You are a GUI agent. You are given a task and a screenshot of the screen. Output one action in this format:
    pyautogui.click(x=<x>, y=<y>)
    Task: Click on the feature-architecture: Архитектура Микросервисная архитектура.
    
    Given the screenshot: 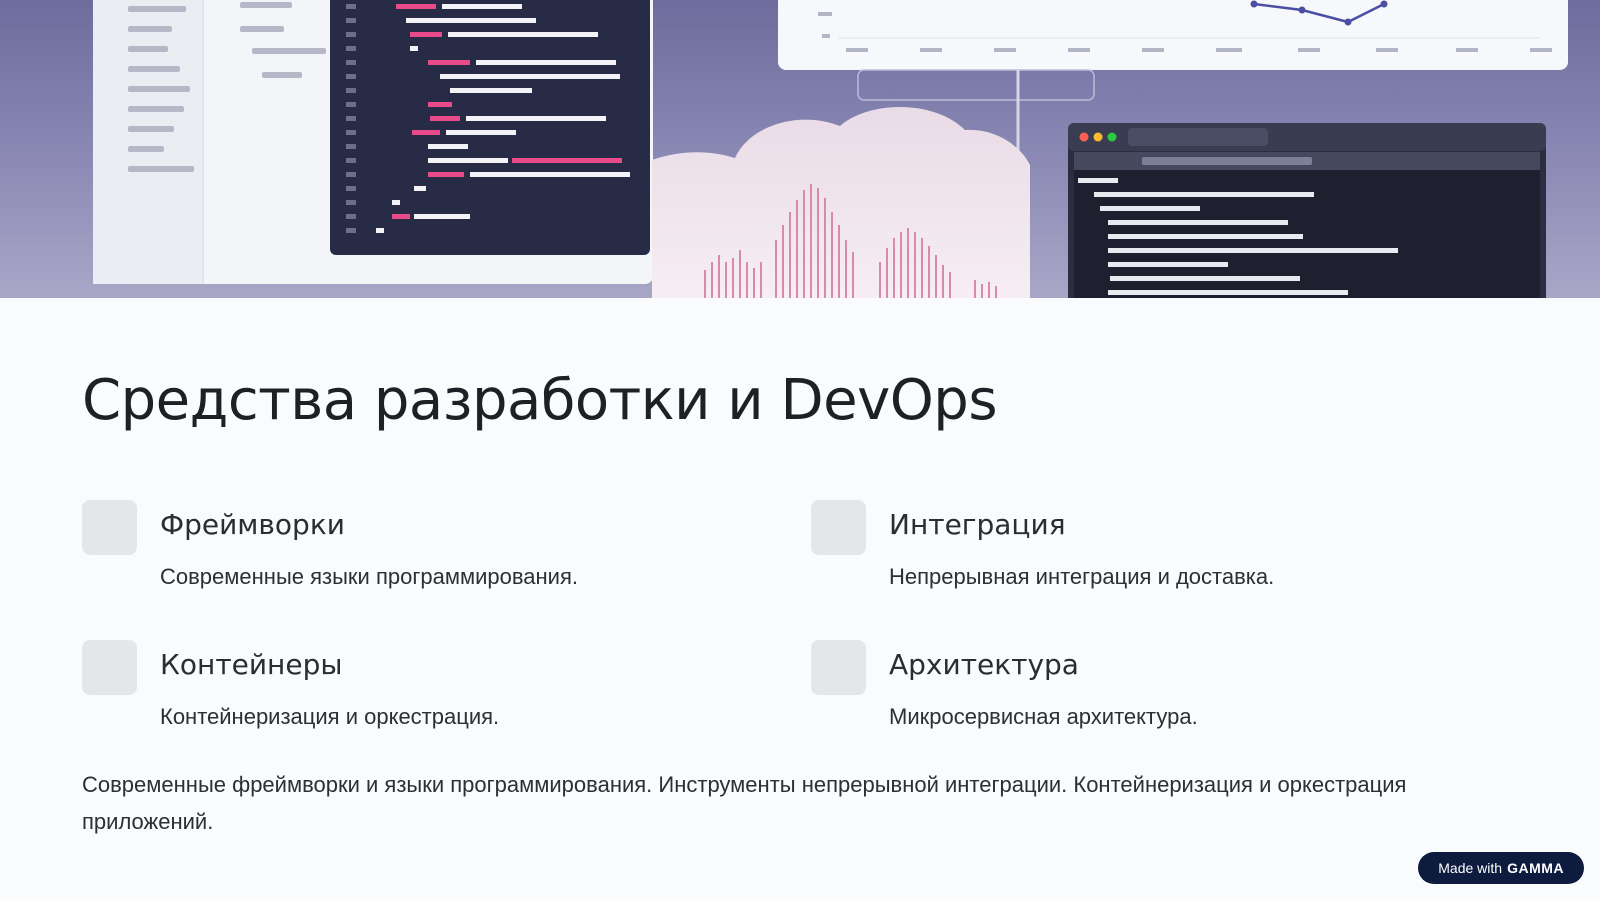 What is the action you would take?
    pyautogui.click(x=1151, y=695)
    